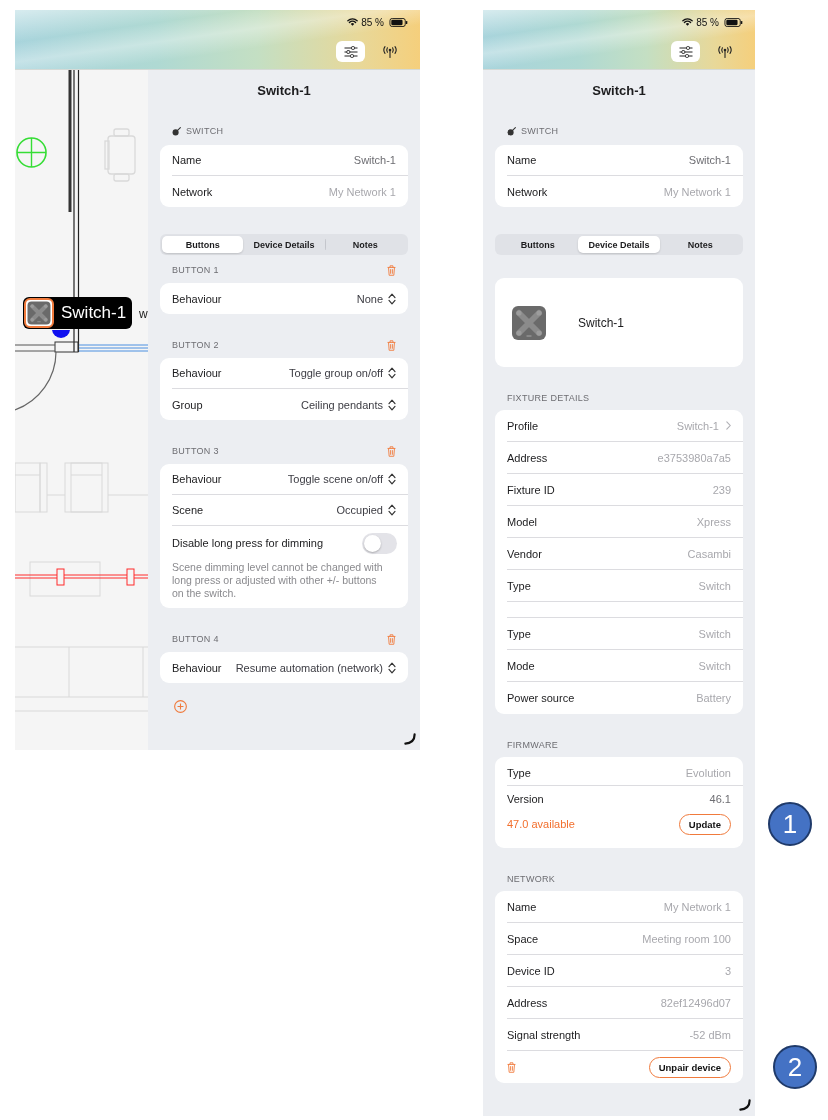 This screenshot has height=1120, width=828. Describe the element at coordinates (541, 824) in the screenshot. I see `update-available-text: 47.0 available` at that location.